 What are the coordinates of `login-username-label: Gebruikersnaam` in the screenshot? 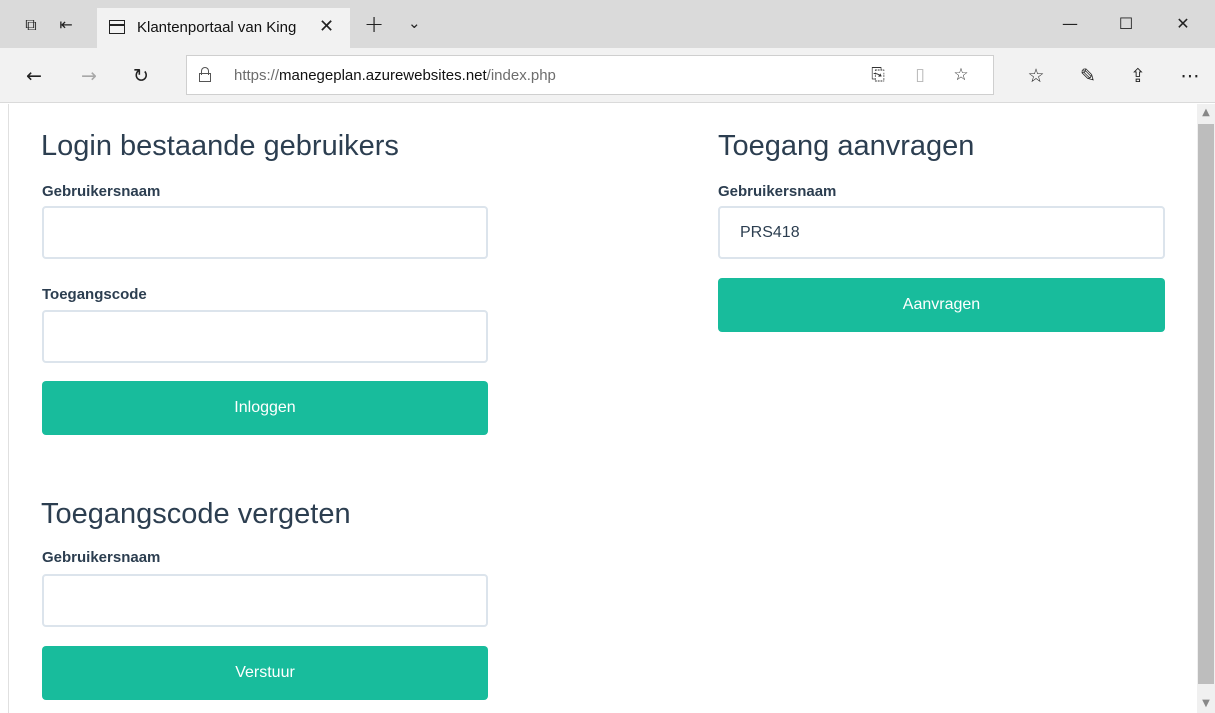 It's located at (101, 191).